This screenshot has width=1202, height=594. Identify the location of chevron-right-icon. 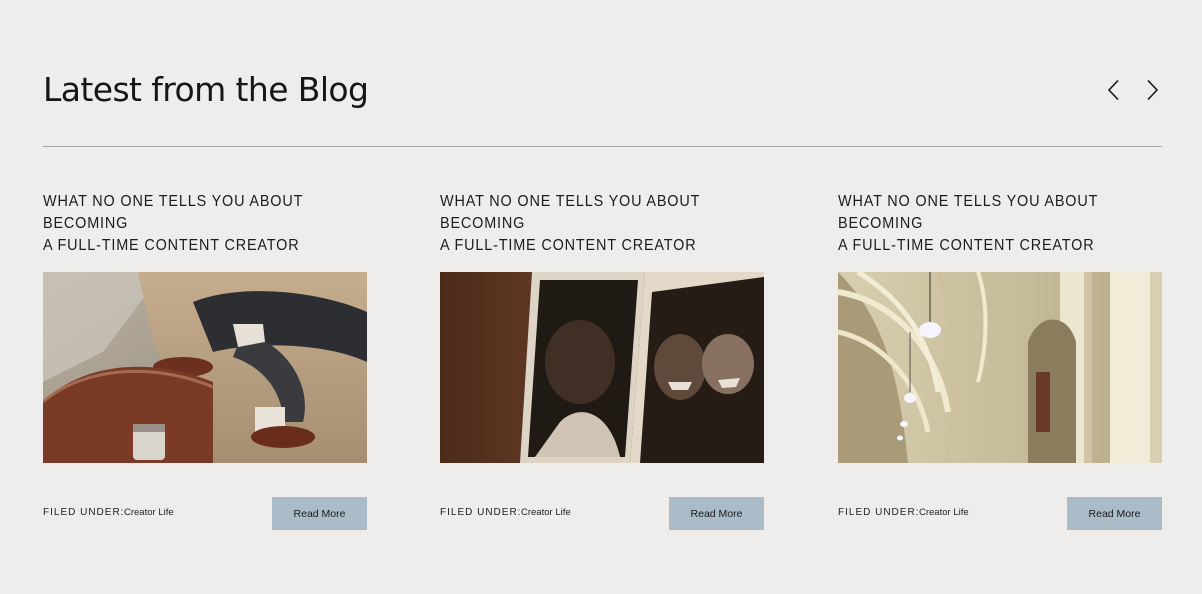
(1153, 90).